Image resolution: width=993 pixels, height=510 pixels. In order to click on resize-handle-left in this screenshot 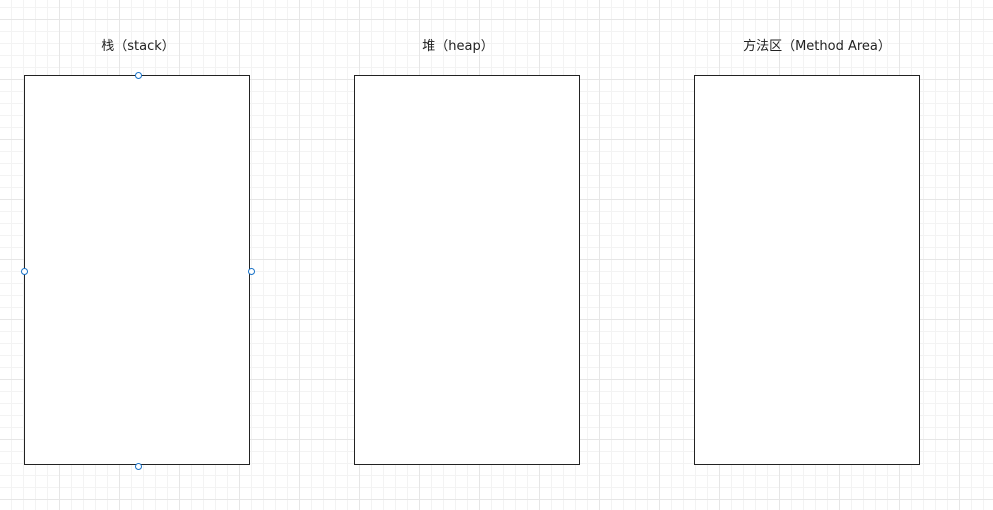, I will do `click(24, 271)`.